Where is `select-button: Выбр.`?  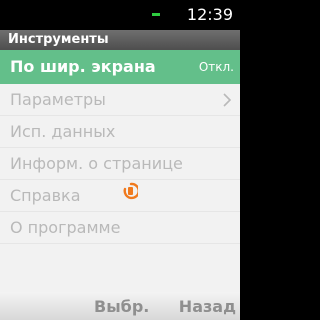 select-button: Выбр. is located at coordinates (121, 307).